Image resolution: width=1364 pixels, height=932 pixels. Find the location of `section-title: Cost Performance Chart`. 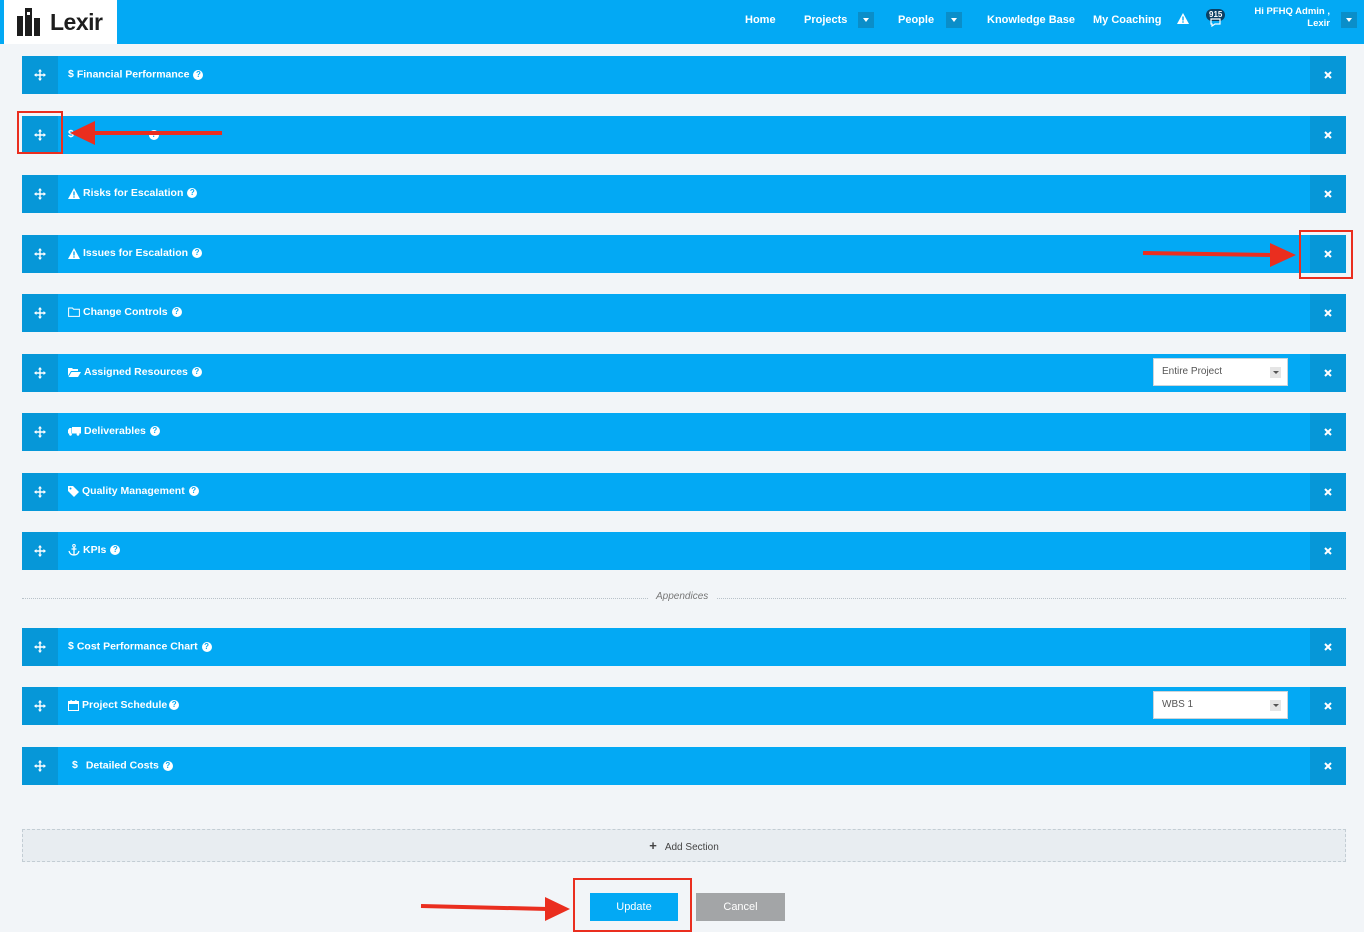

section-title: Cost Performance Chart is located at coordinates (137, 646).